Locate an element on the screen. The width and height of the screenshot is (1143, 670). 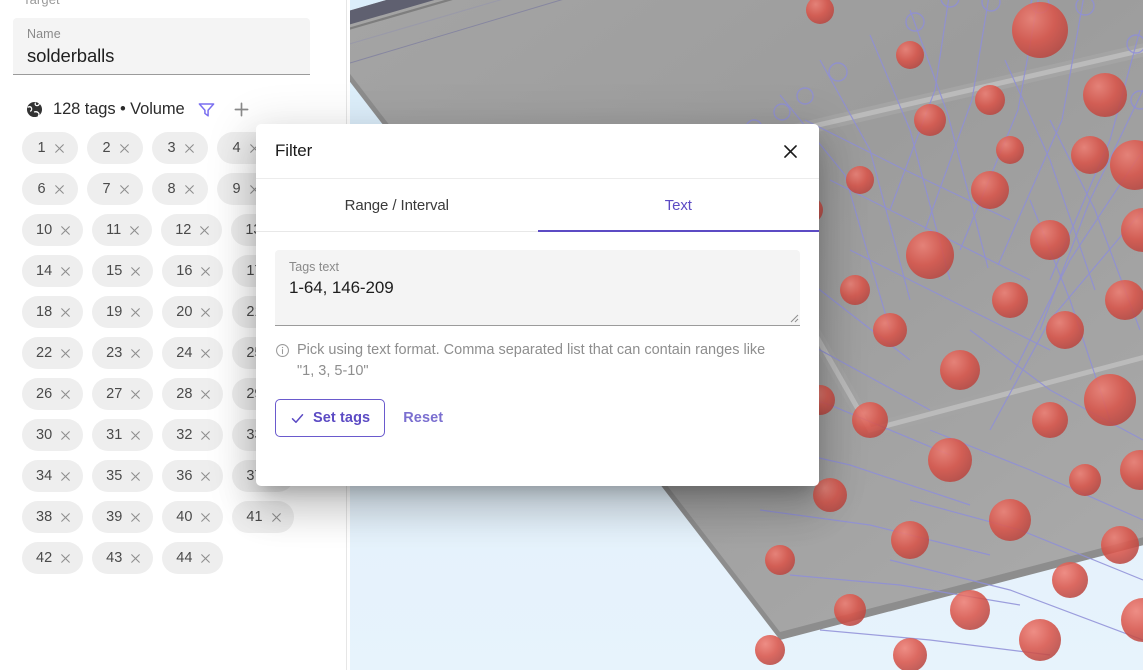
tag-chip-label: 7 is located at coordinates (106, 189).